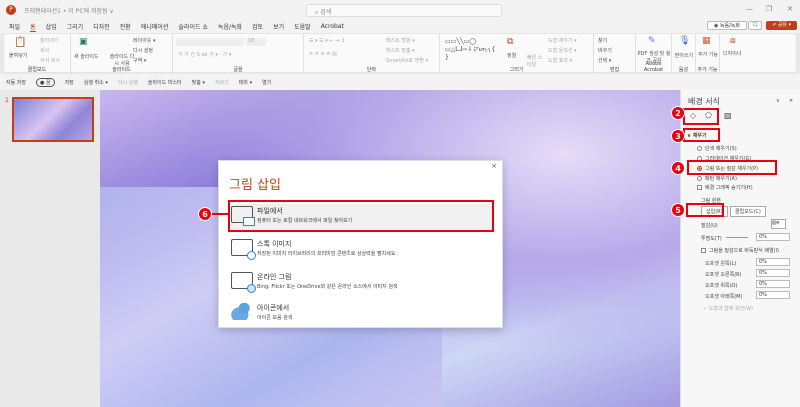  I want to click on layout-button: 레이아웃 ▾, so click(144, 40).